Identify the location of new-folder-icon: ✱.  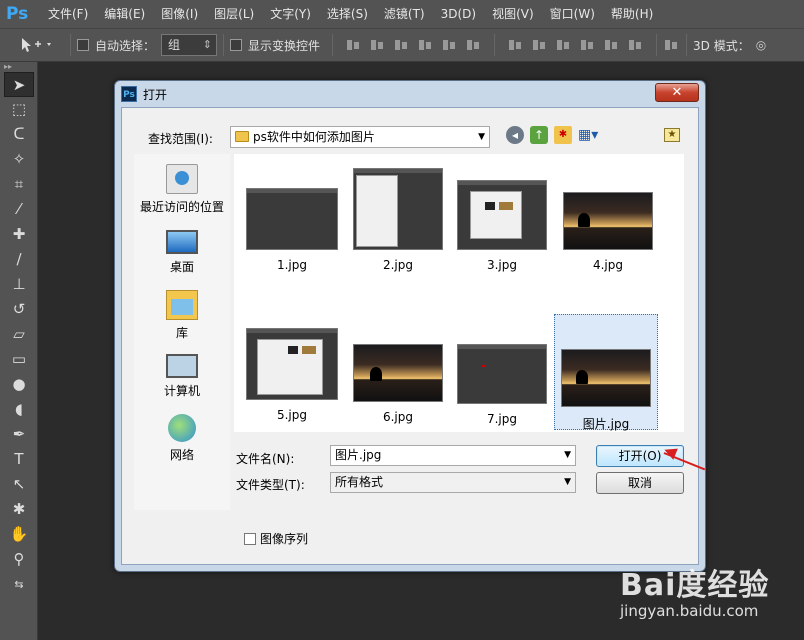
(563, 135).